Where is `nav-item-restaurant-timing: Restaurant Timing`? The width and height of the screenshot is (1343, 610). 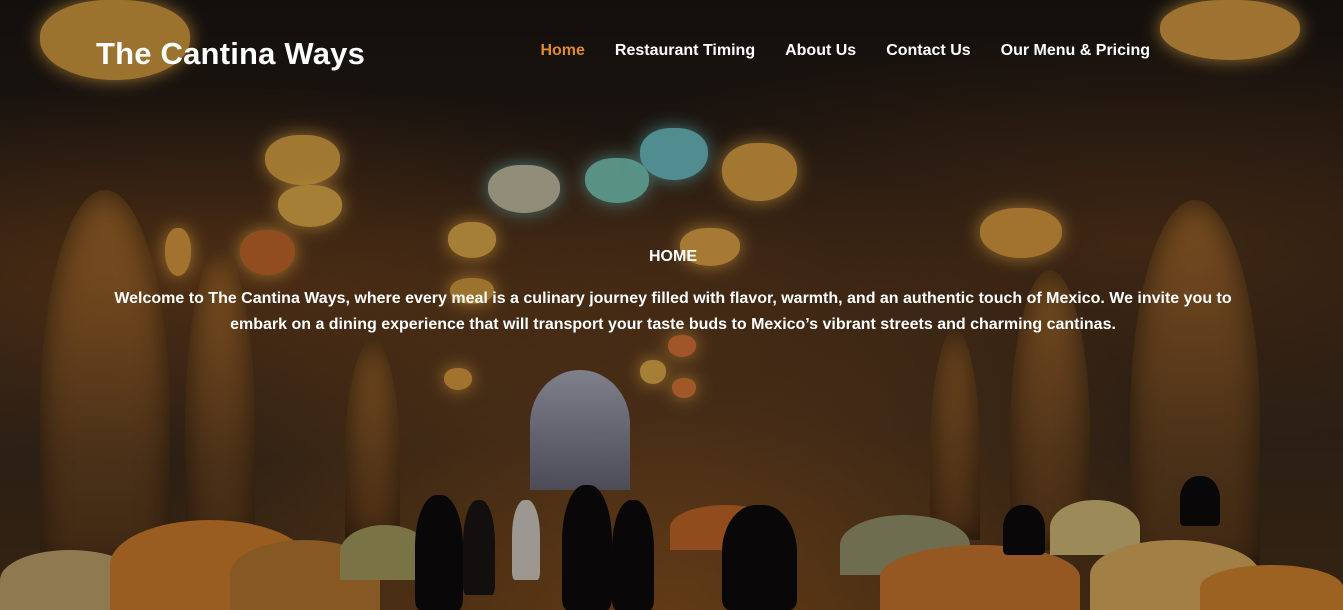
nav-item-restaurant-timing: Restaurant Timing is located at coordinates (685, 51).